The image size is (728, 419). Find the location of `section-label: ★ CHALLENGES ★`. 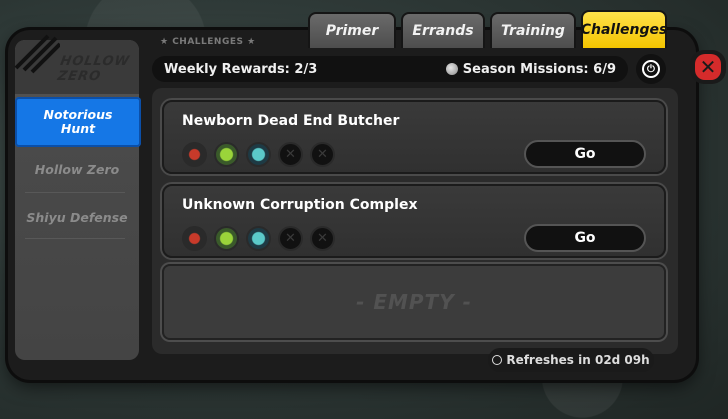

section-label: ★ CHALLENGES ★ is located at coordinates (208, 42).